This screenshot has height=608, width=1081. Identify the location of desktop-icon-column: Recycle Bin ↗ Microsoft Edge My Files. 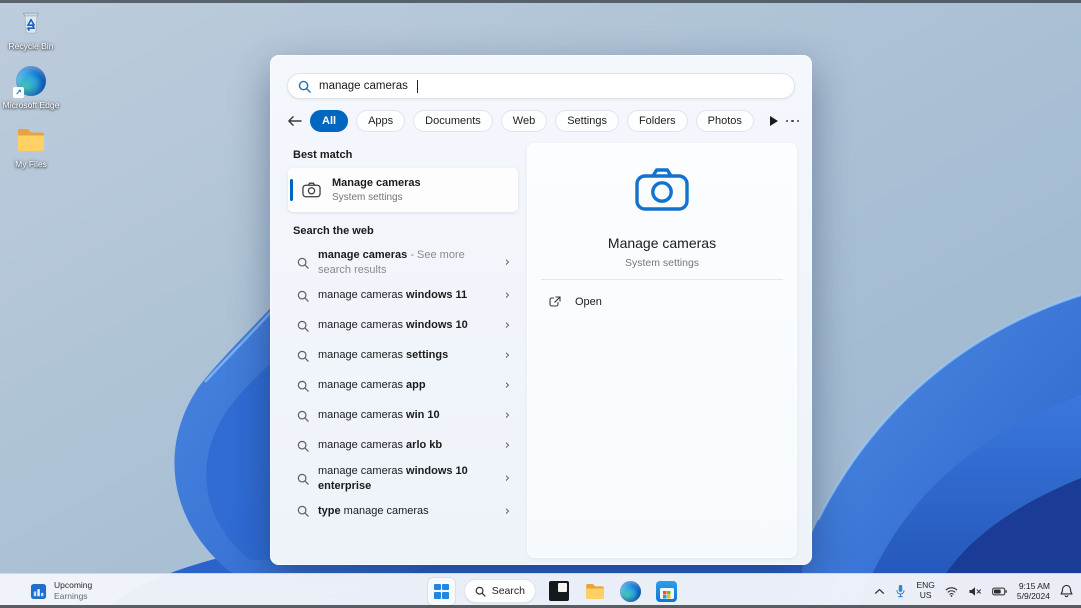
(31, 88).